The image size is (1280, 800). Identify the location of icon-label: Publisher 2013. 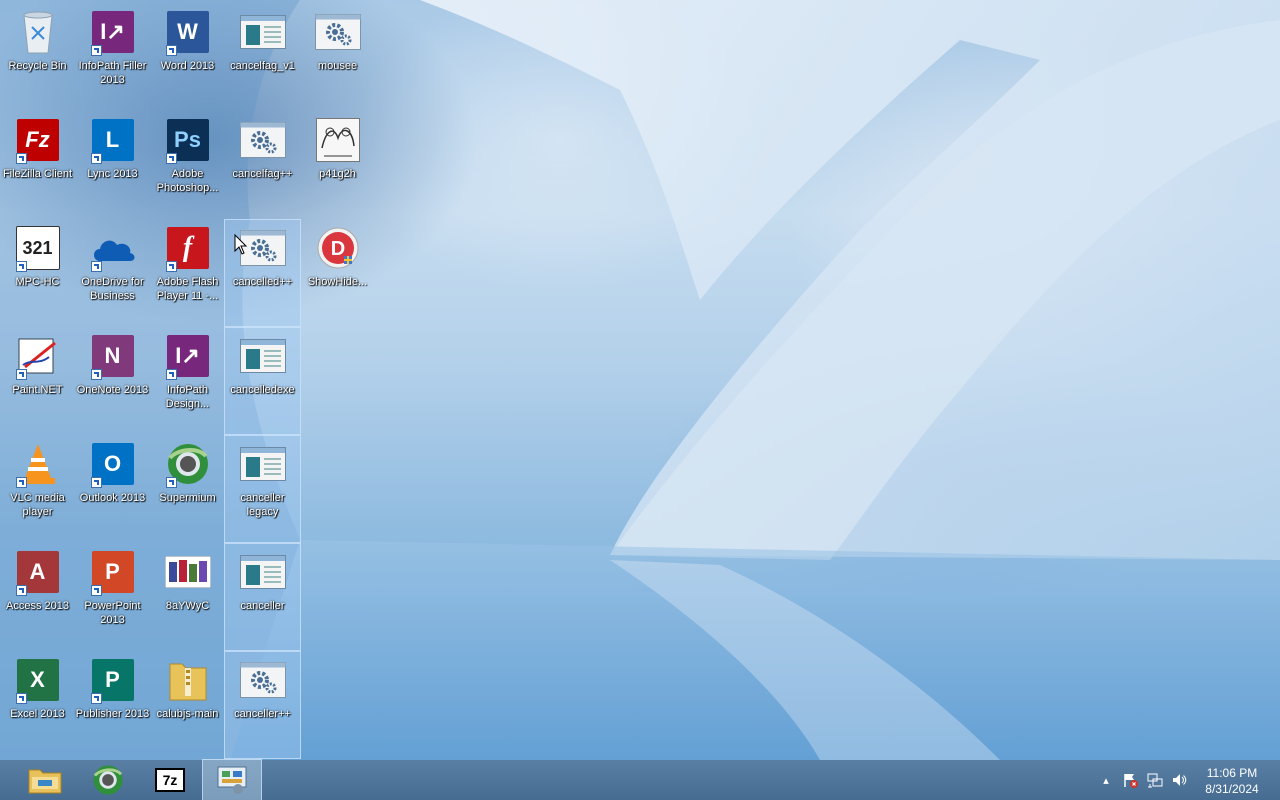
(112, 714).